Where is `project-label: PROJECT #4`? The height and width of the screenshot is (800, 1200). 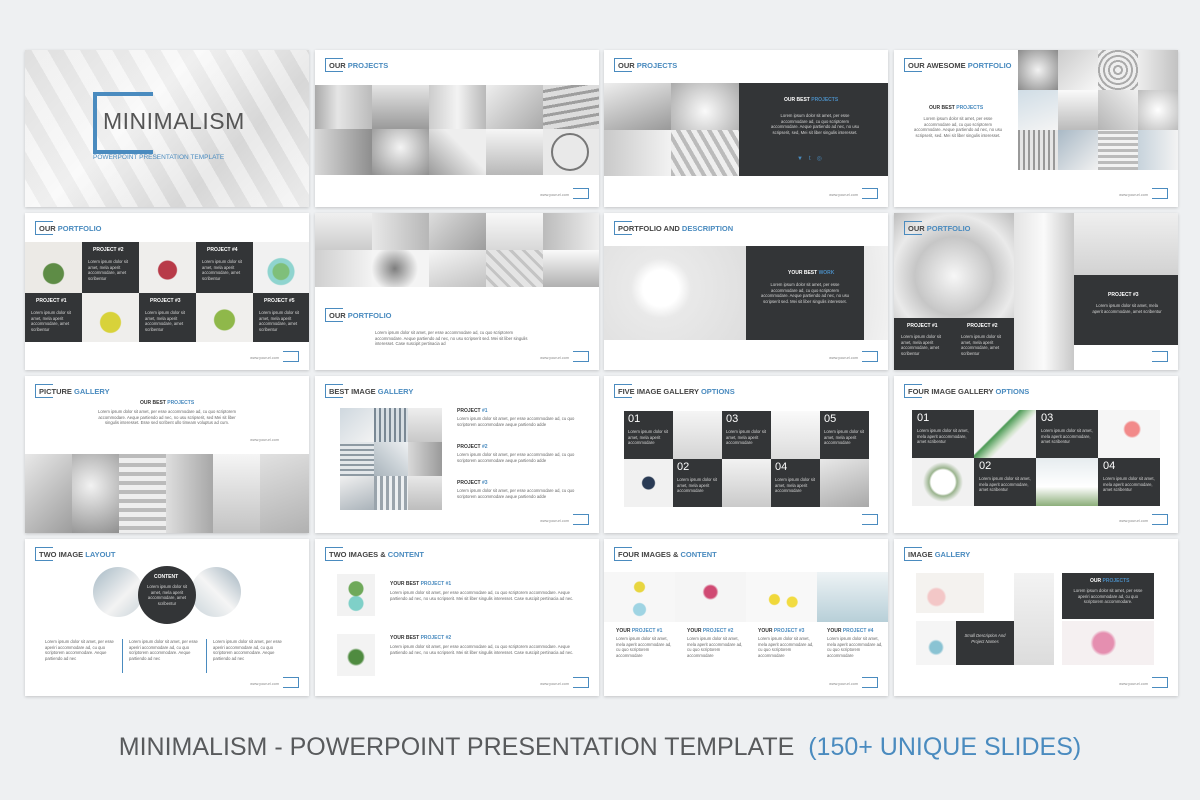
project-label: PROJECT #4 is located at coordinates (222, 250).